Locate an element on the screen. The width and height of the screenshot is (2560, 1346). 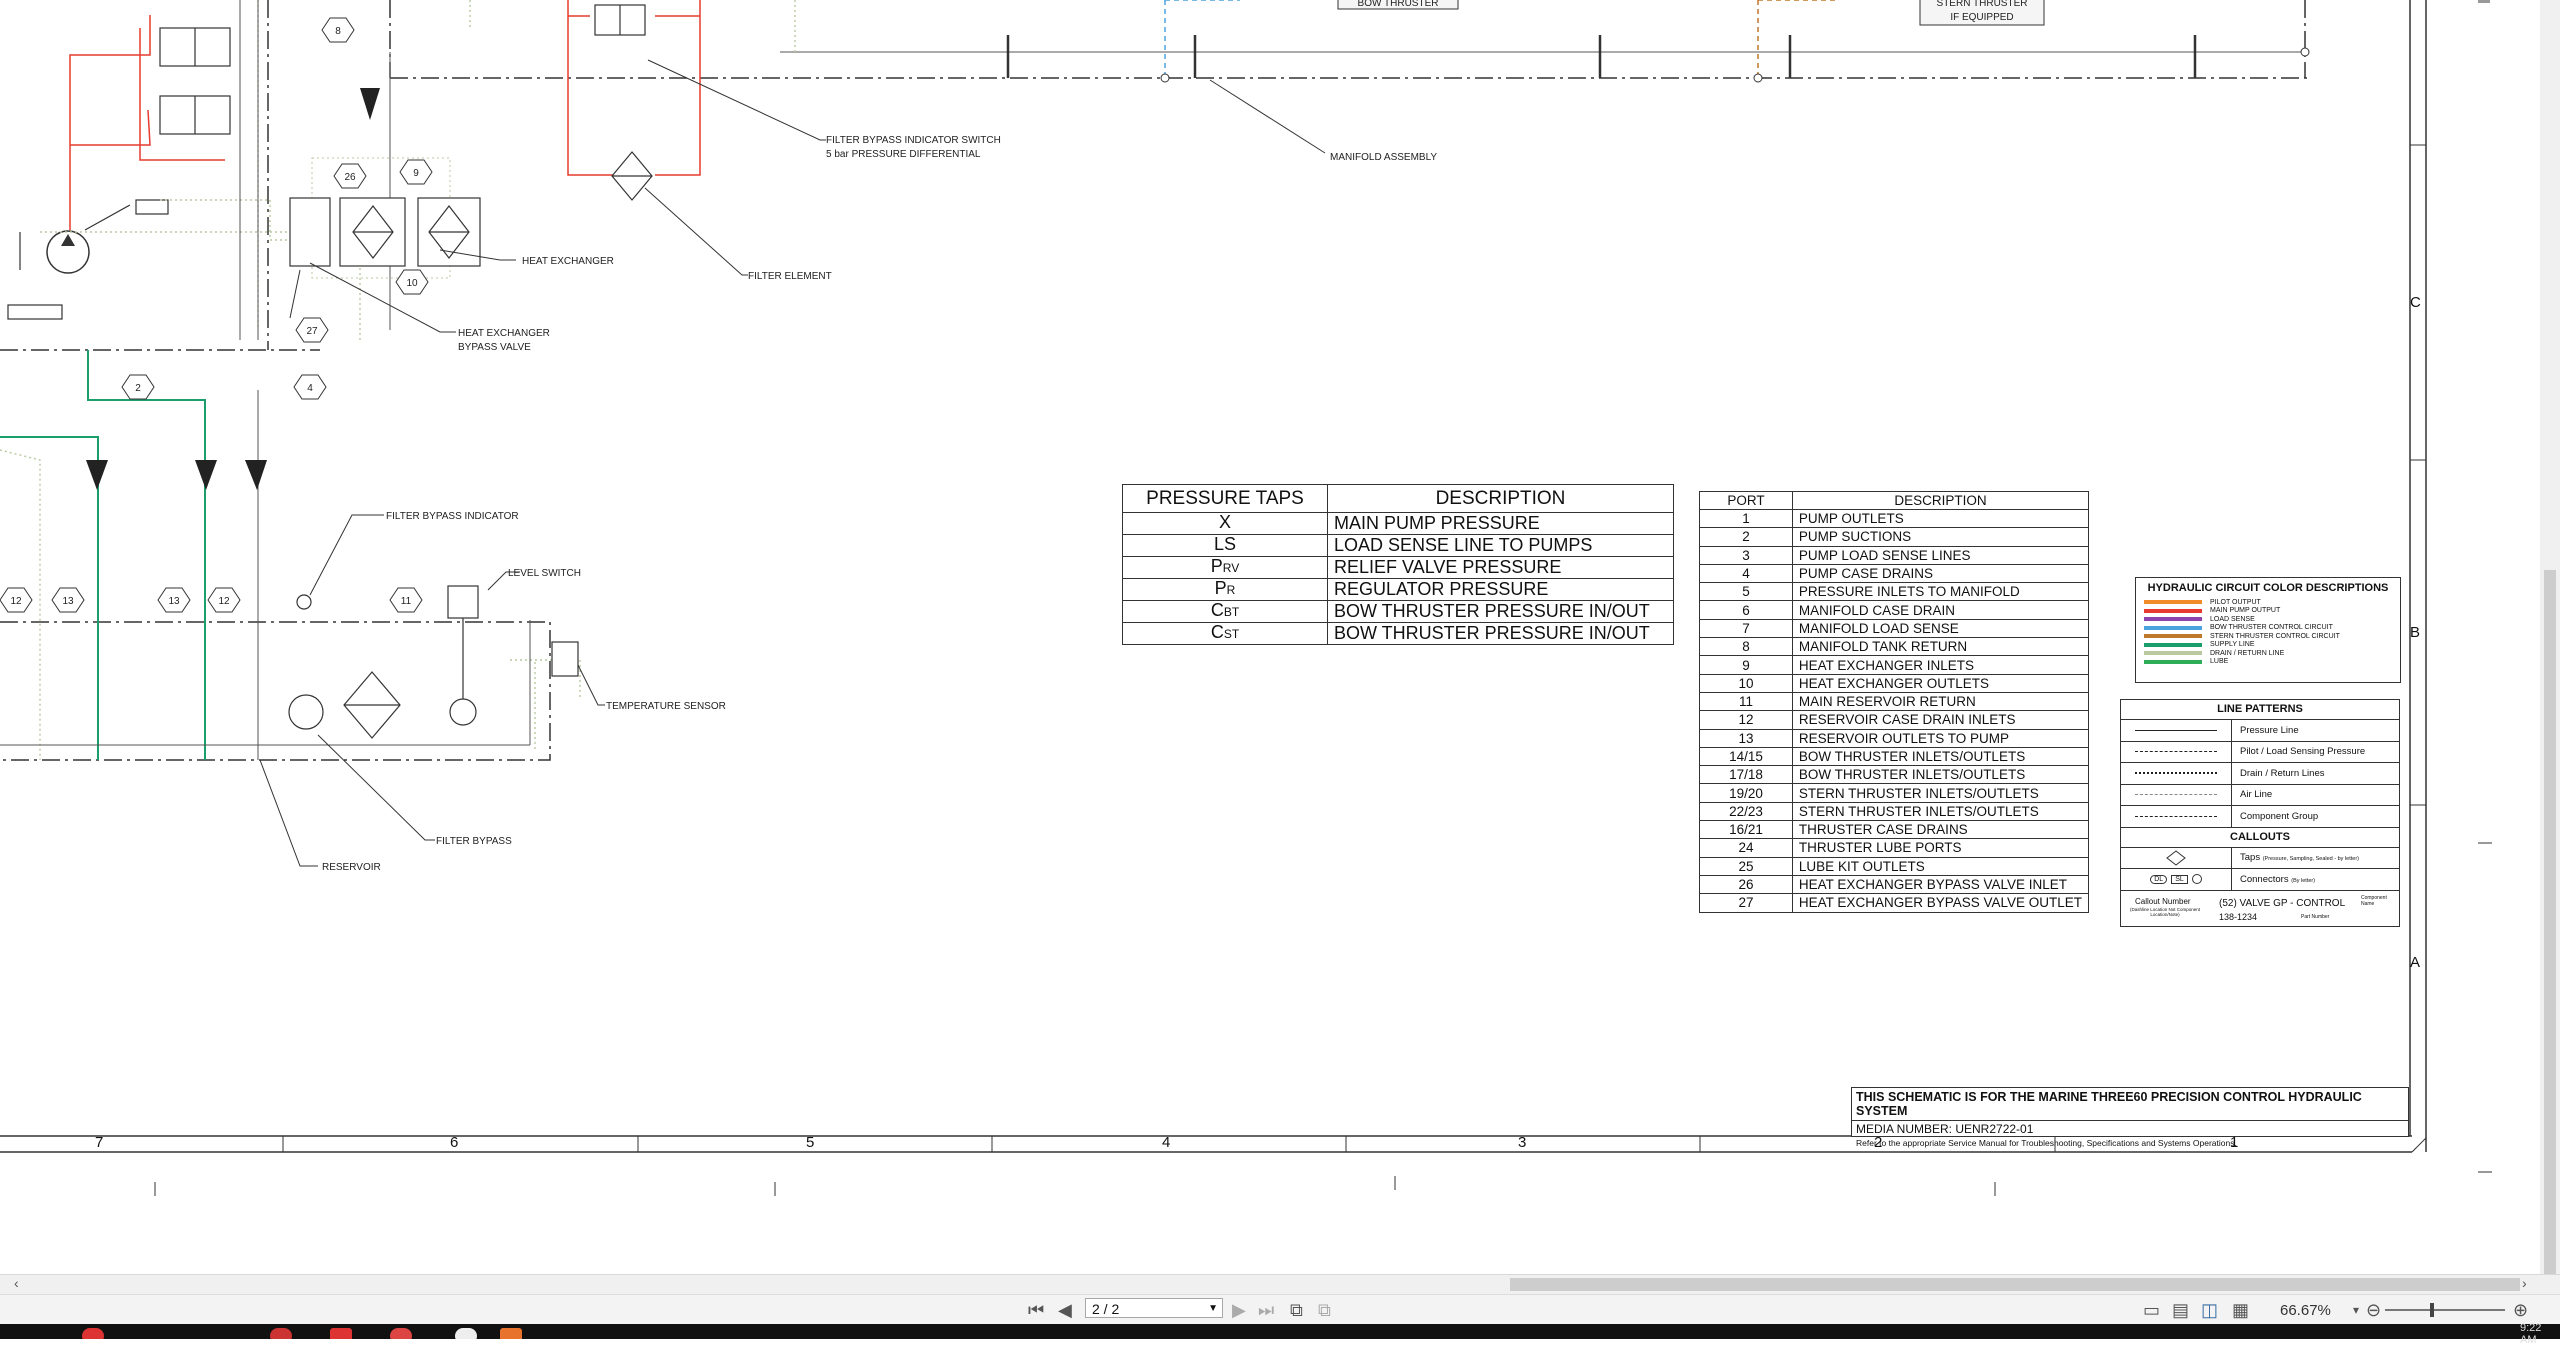
heat-exchanger-bypass-label-2: BYPASS VALVE is located at coordinates (494, 347).